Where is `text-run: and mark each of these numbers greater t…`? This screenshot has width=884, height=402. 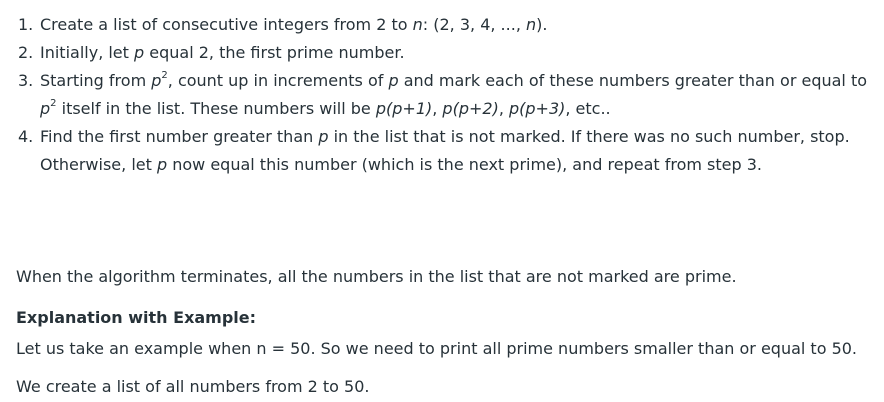
text-run: and mark each of these numbers greater t… is located at coordinates (633, 80).